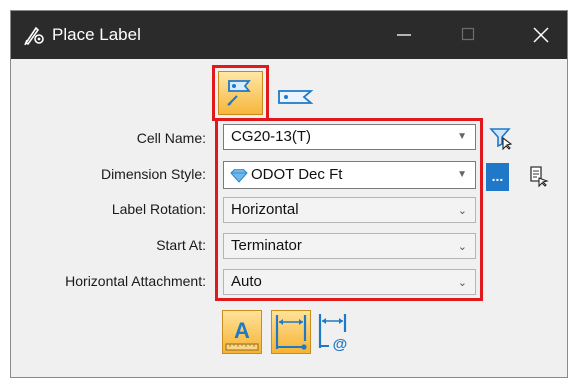  I want to click on title-bar: Place Label, so click(289, 35).